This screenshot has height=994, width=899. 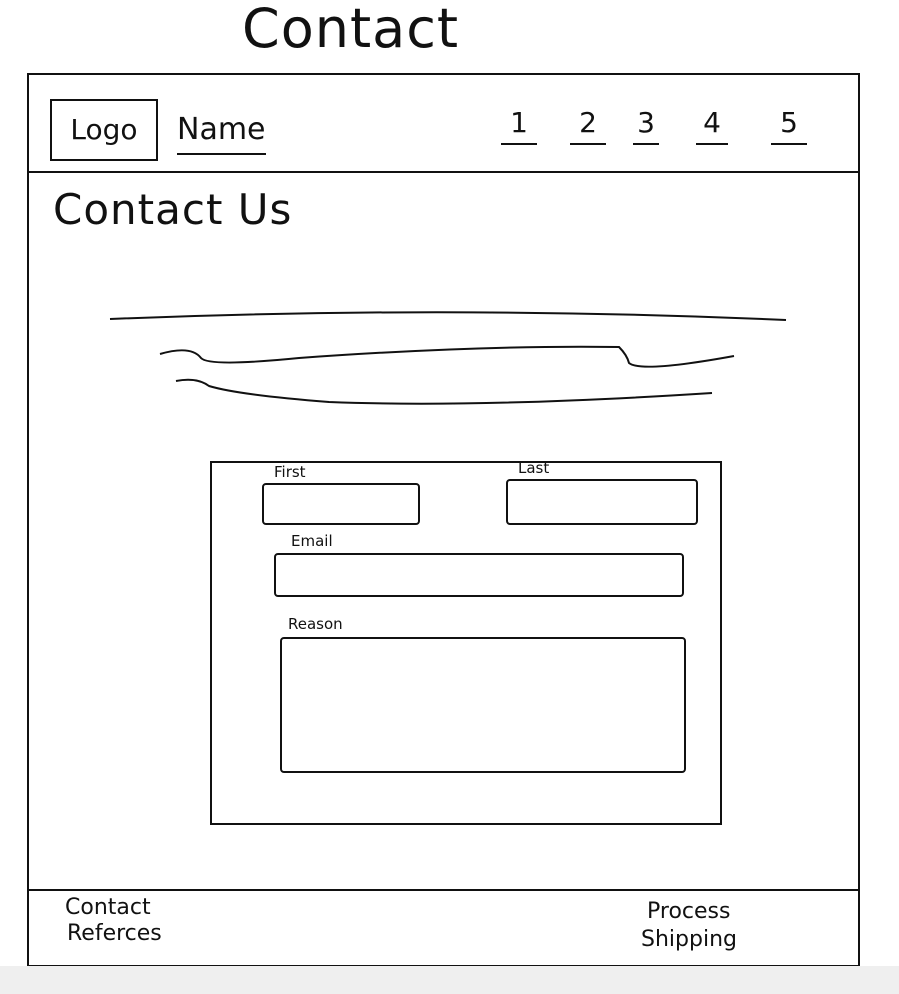 I want to click on first-name-input, so click(x=341, y=504).